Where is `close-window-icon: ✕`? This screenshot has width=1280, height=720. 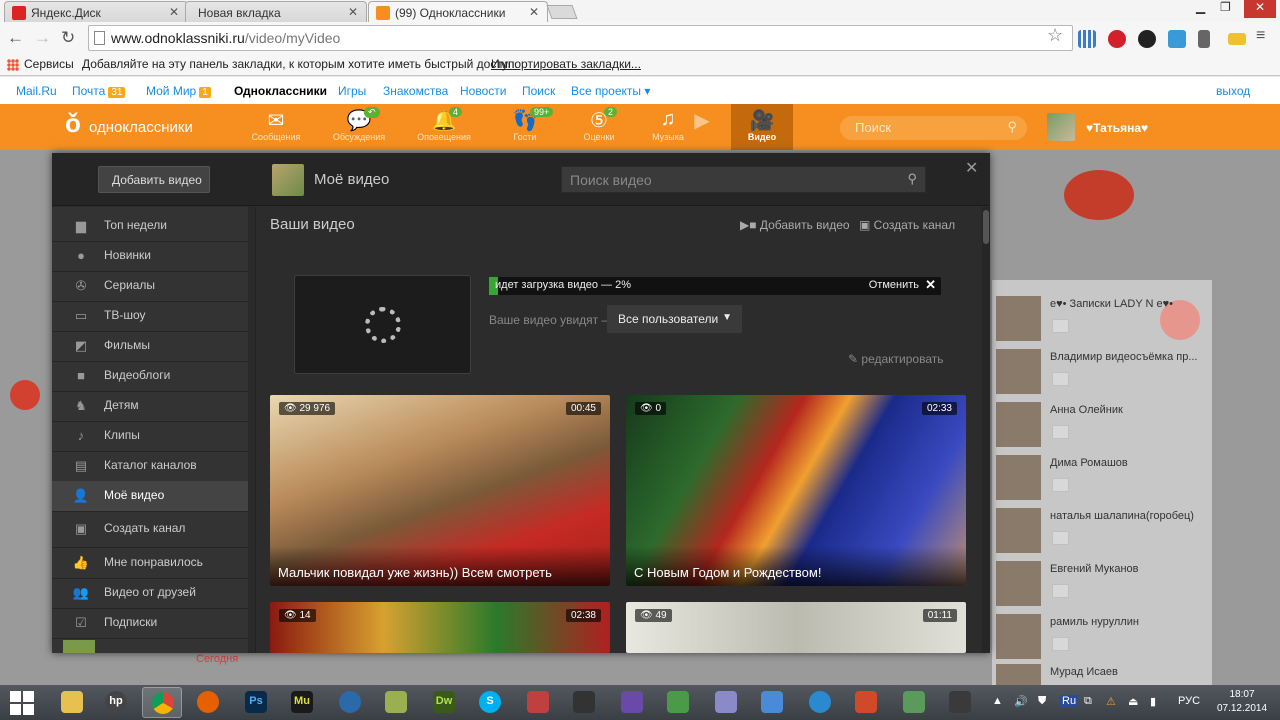
close-window-icon: ✕ is located at coordinates (1260, 9).